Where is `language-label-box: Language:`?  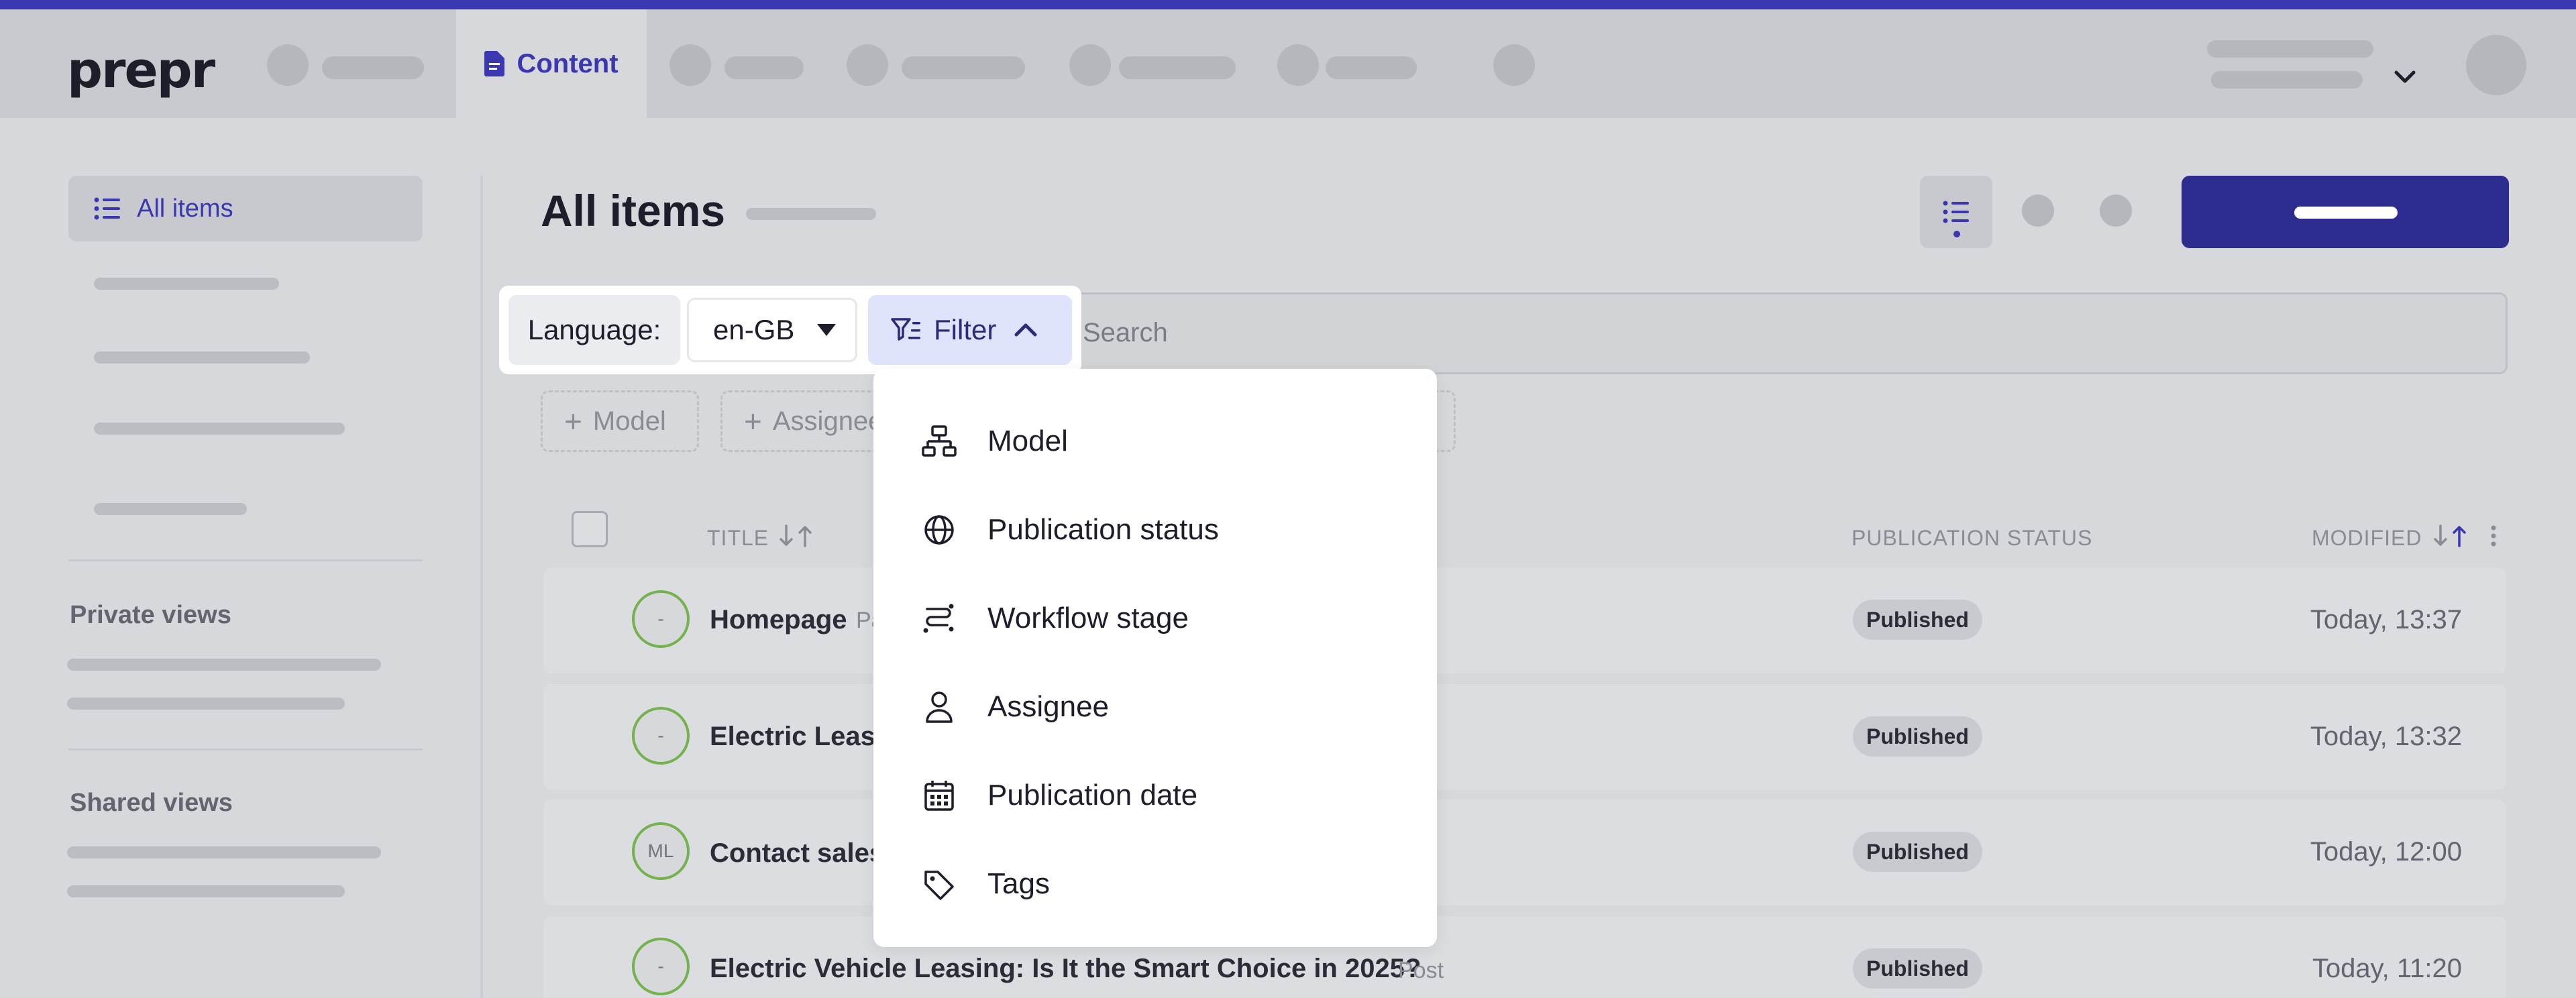
language-label-box: Language: is located at coordinates (594, 330).